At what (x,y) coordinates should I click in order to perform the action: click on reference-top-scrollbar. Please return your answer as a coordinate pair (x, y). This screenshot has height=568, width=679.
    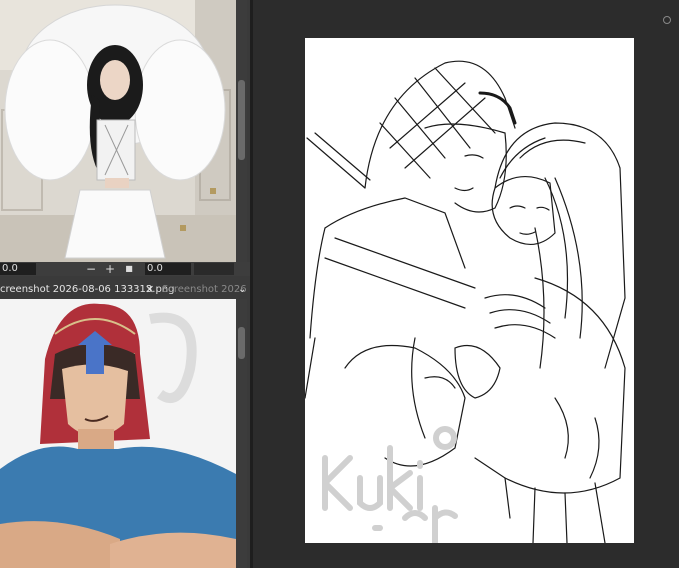
    Looking at the image, I should click on (241, 131).